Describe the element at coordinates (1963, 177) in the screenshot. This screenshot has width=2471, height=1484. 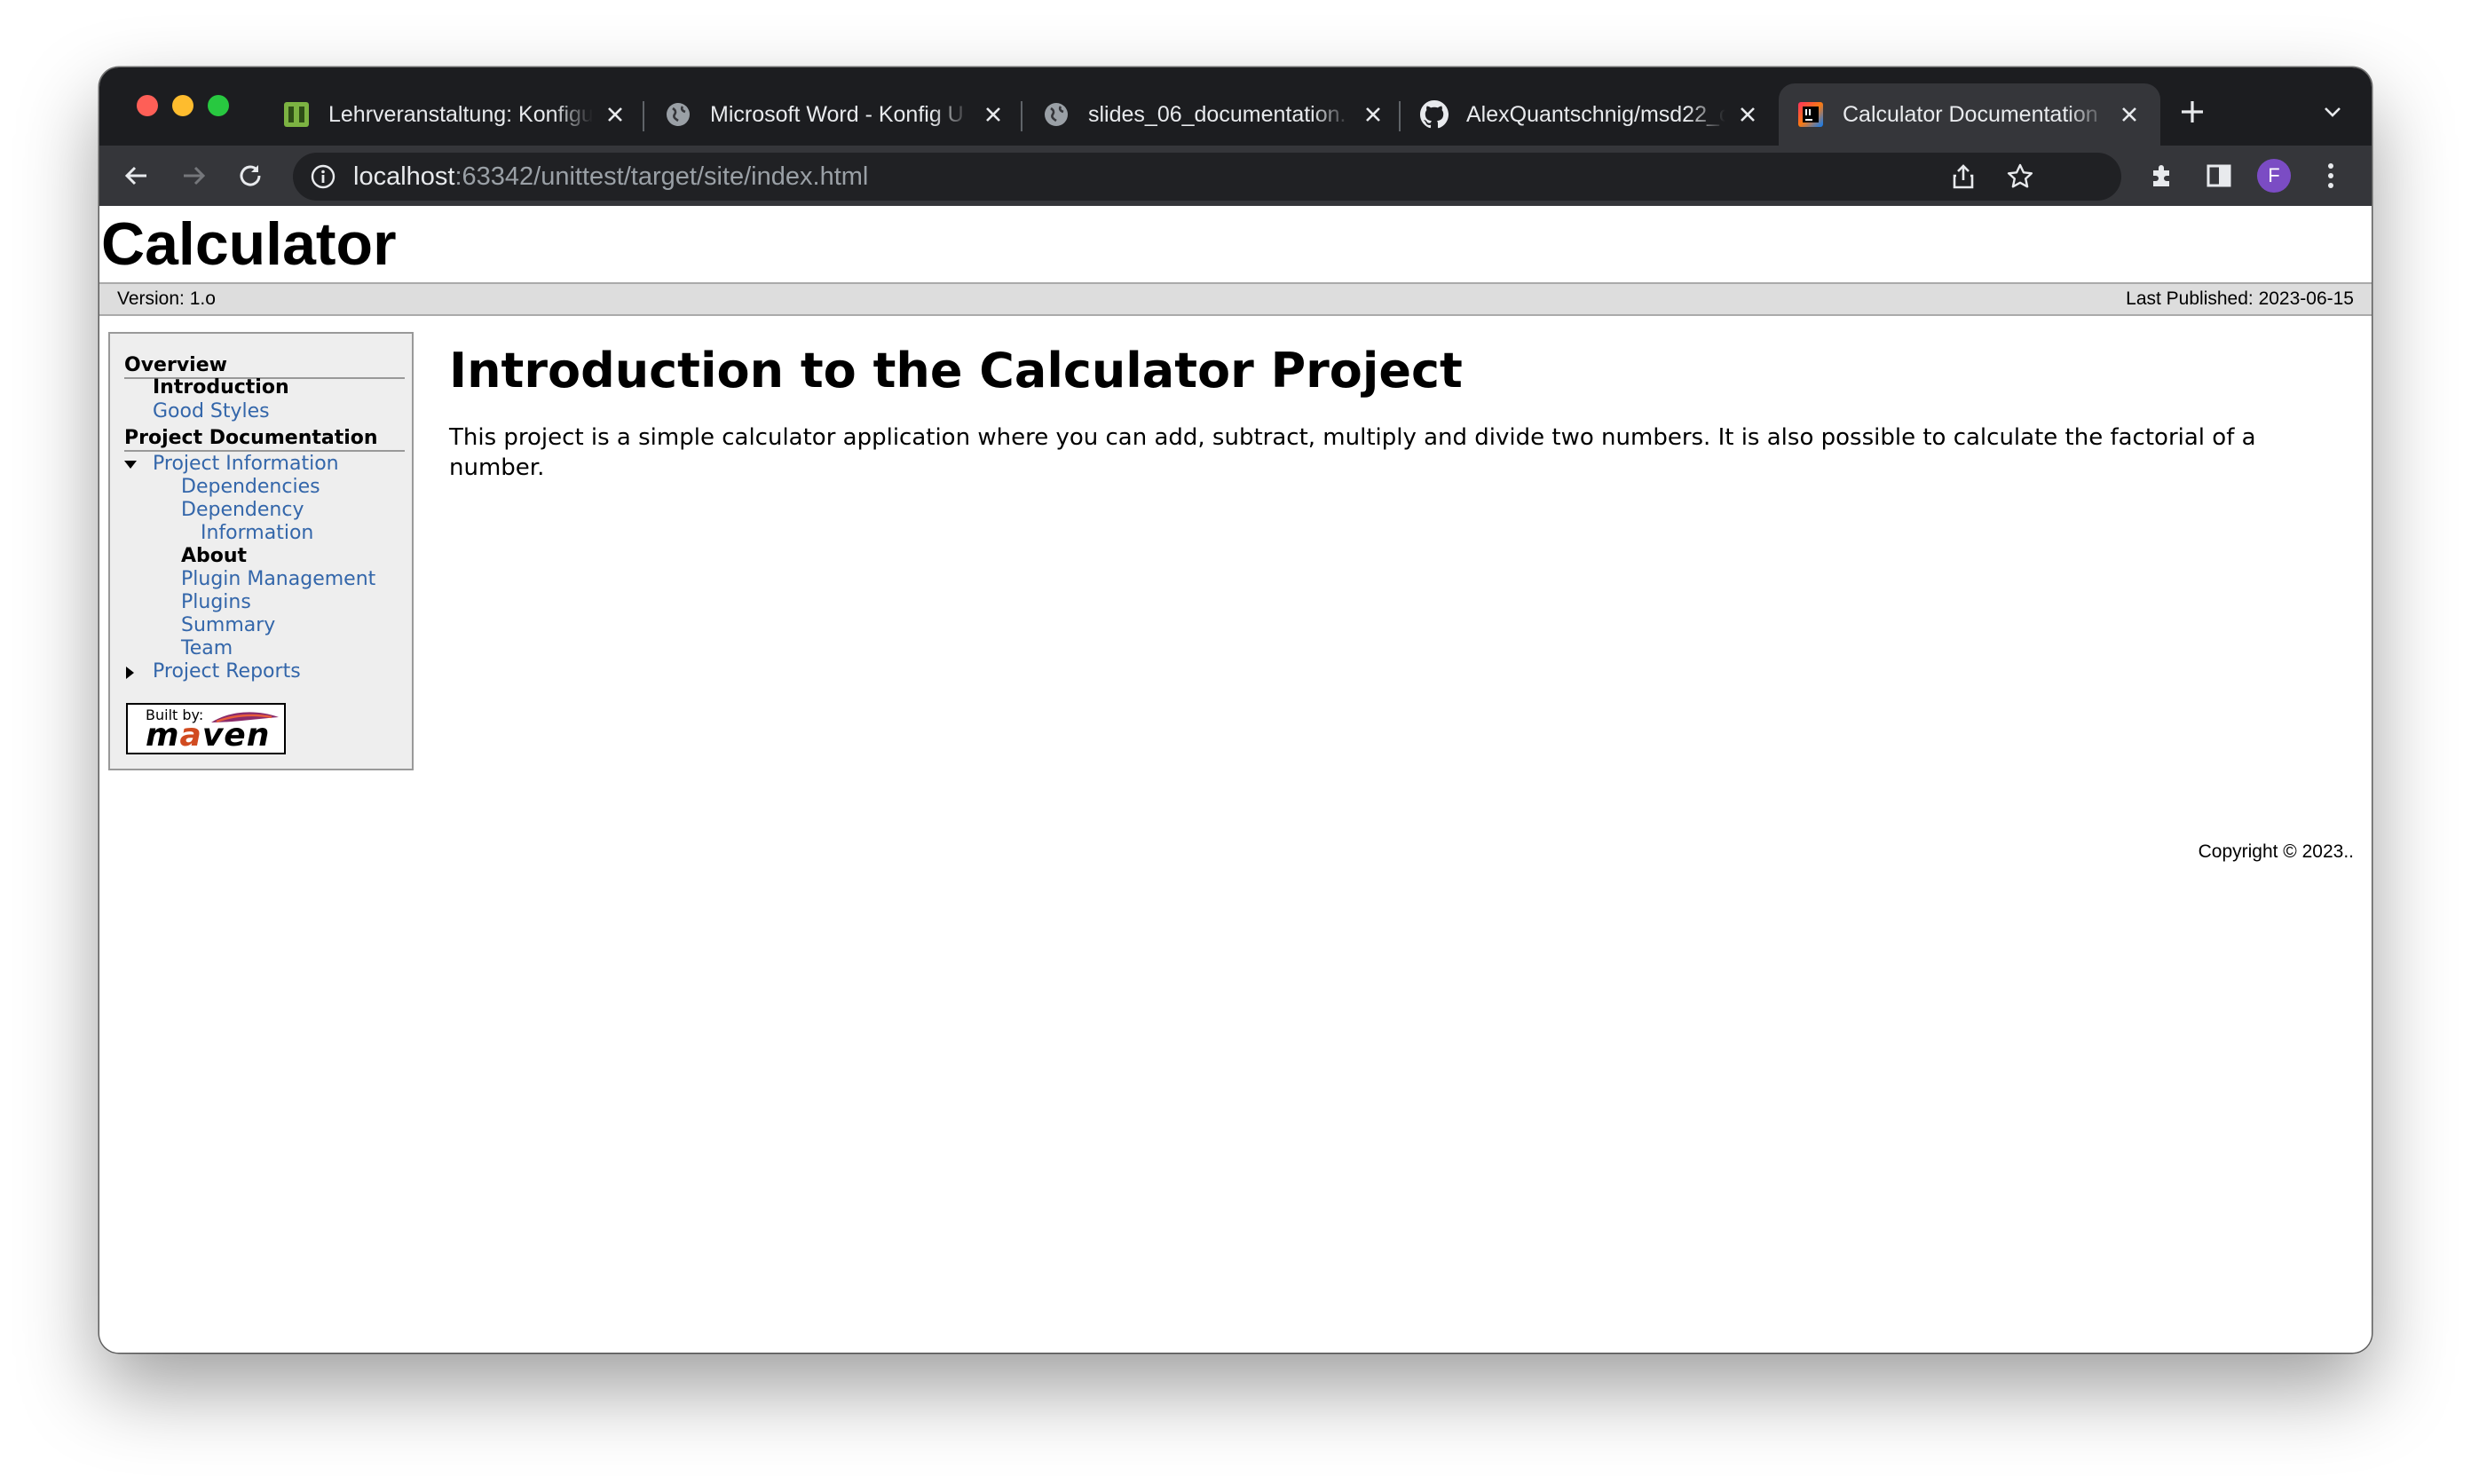
I see `share-icon` at that location.